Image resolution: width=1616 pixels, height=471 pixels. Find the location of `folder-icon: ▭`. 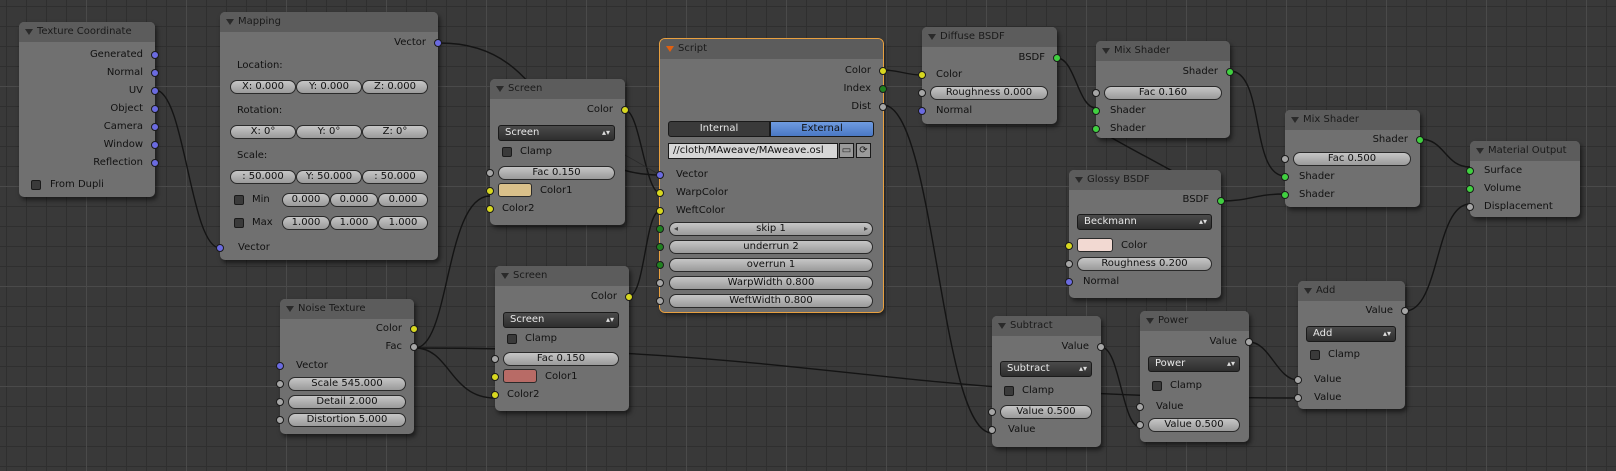

folder-icon: ▭ is located at coordinates (846, 150).